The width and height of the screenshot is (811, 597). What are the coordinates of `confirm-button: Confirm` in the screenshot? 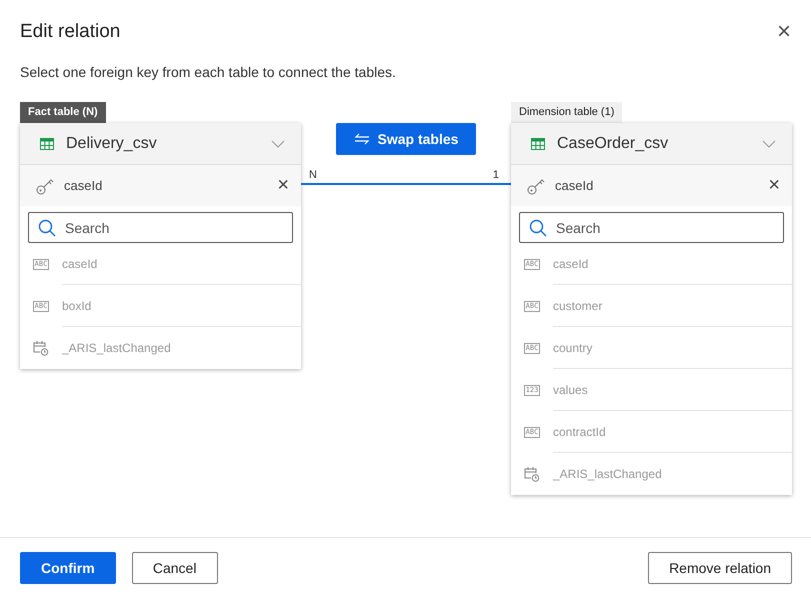 It's located at (68, 568).